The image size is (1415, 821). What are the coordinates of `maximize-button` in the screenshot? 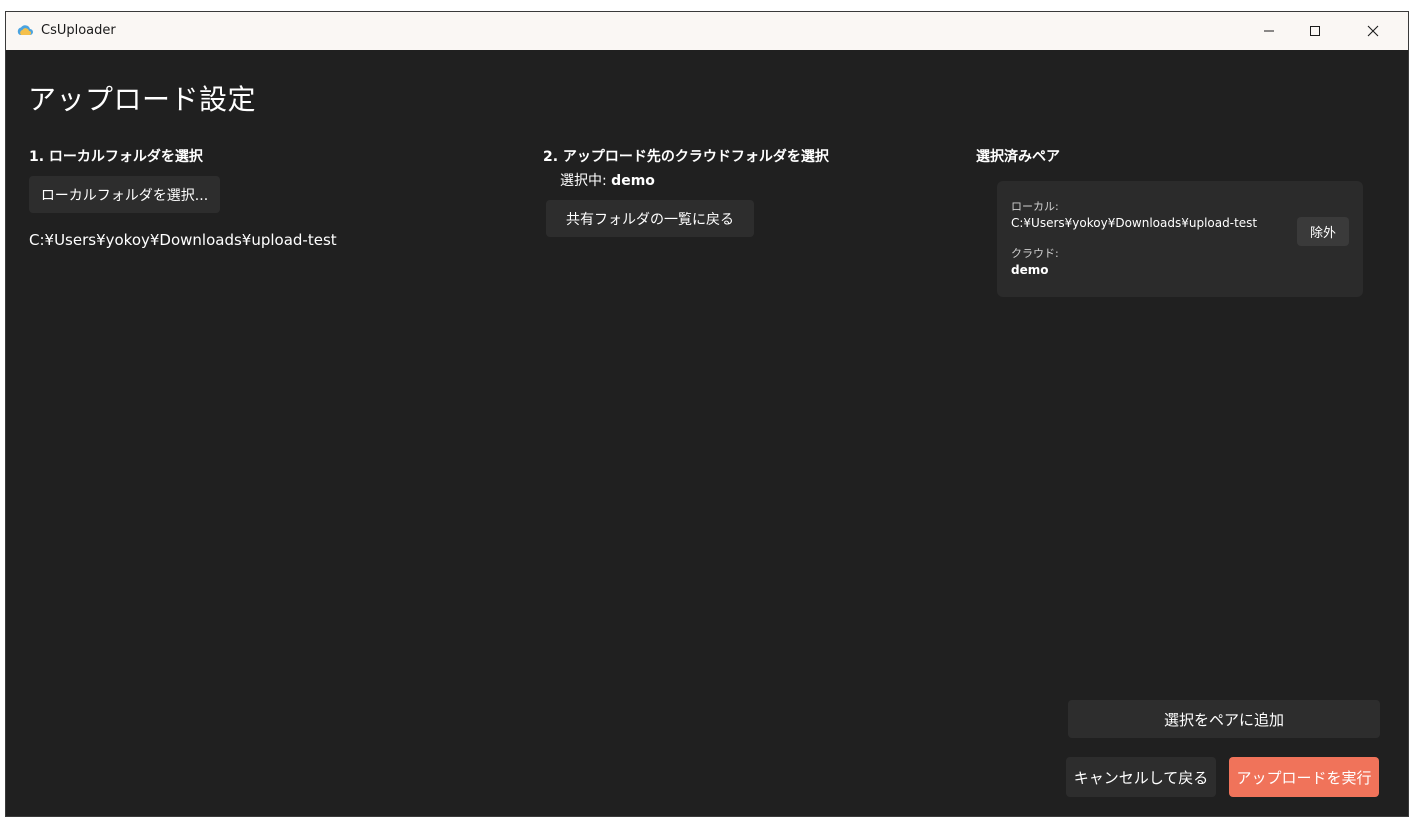 It's located at (1315, 31).